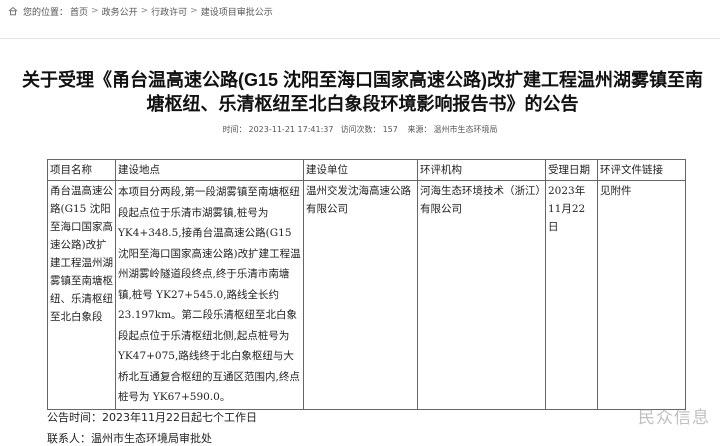  I want to click on header-date: 受理日期, so click(571, 170).